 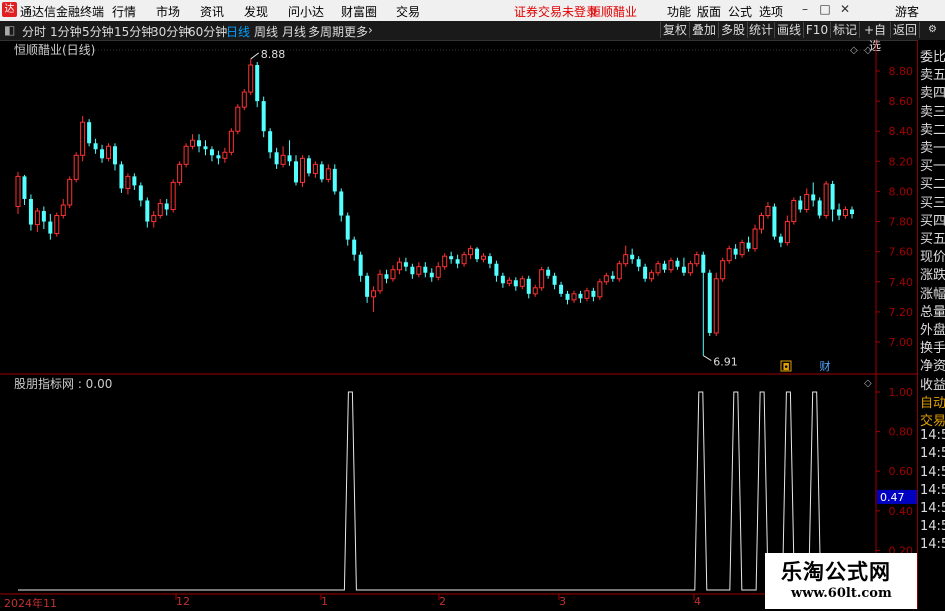 I want to click on menu-layout: 版面, so click(x=709, y=11).